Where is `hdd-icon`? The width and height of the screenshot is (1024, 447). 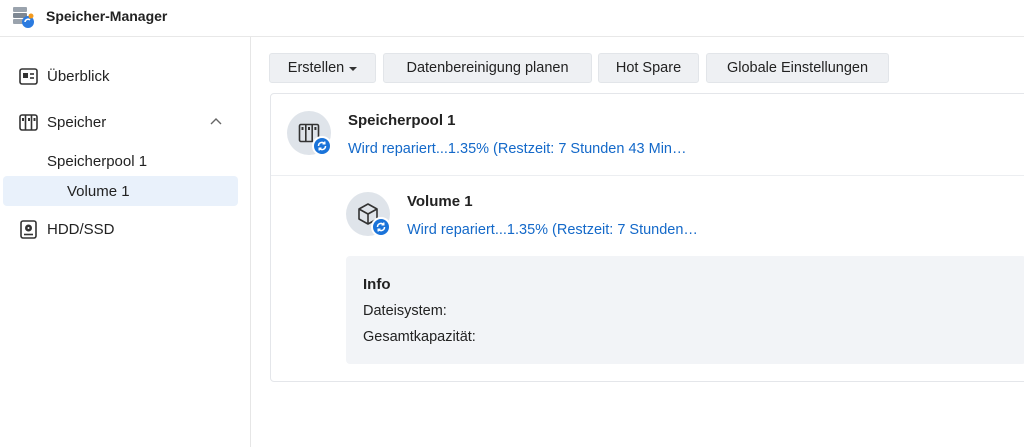 hdd-icon is located at coordinates (28, 229).